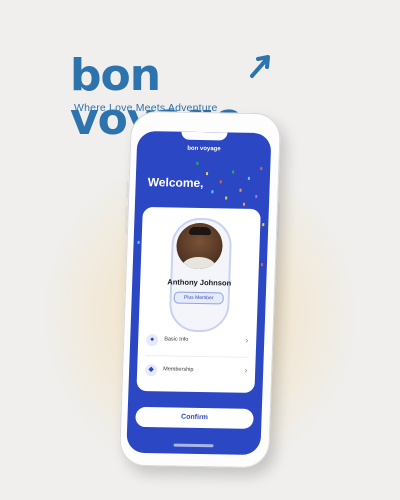  What do you see at coordinates (176, 339) in the screenshot?
I see `menu-item-label: Basic Info` at bounding box center [176, 339].